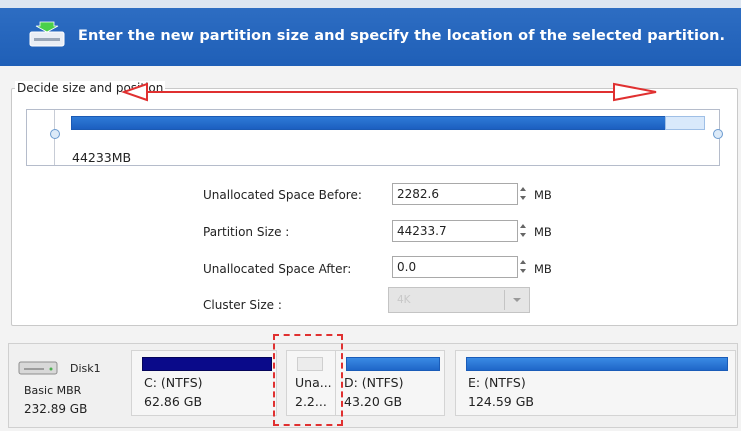  What do you see at coordinates (282, 195) in the screenshot?
I see `before-label: Unallocated Space Before:` at bounding box center [282, 195].